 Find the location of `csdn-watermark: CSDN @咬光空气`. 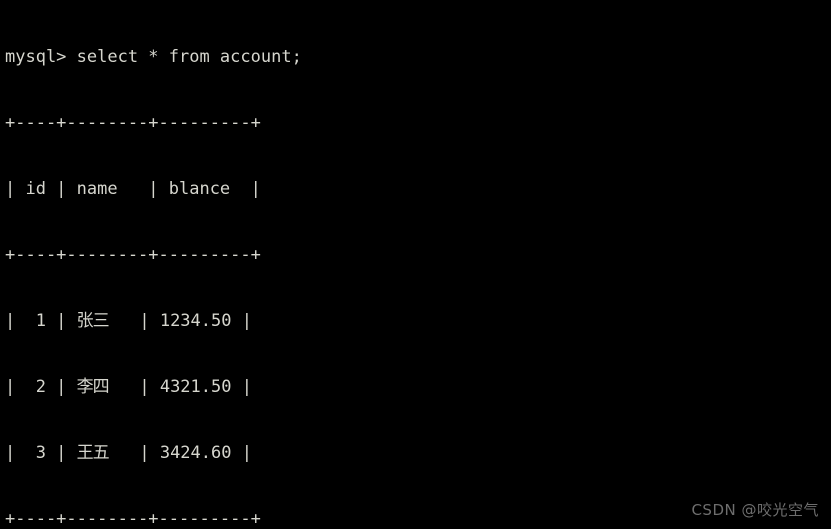

csdn-watermark: CSDN @咬光空气 is located at coordinates (755, 510).